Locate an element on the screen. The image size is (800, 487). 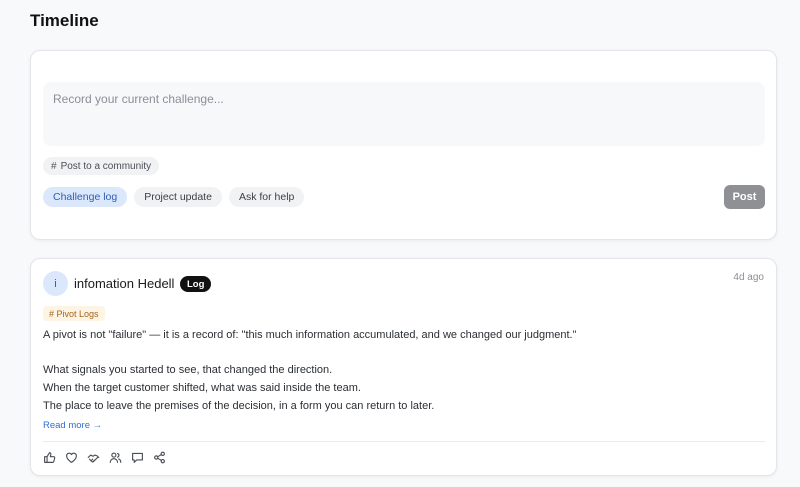
post-type-badge: Log is located at coordinates (196, 284).